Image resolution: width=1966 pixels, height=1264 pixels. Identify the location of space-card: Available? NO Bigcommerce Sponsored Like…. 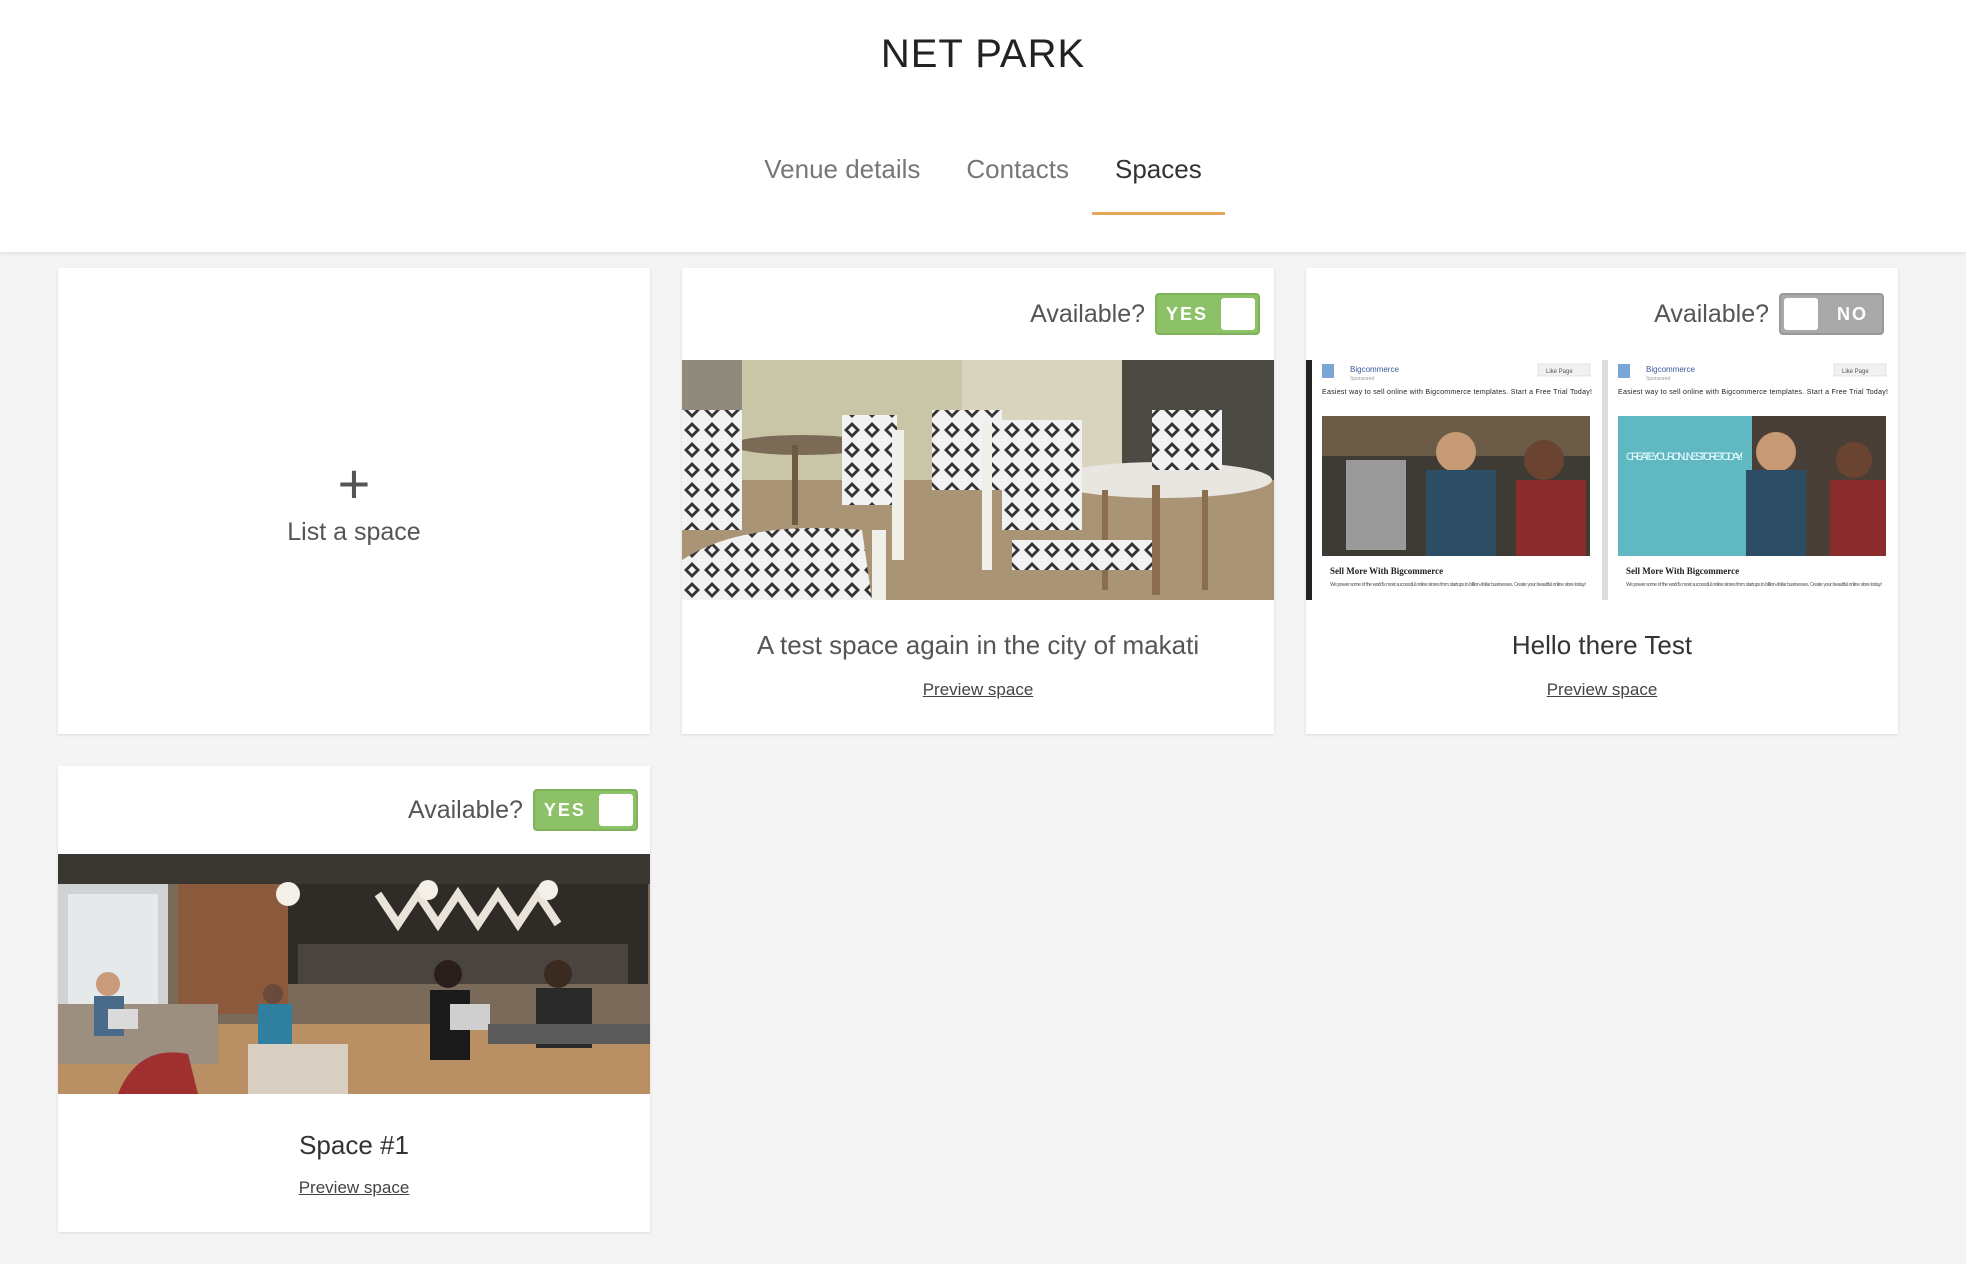
(1602, 501).